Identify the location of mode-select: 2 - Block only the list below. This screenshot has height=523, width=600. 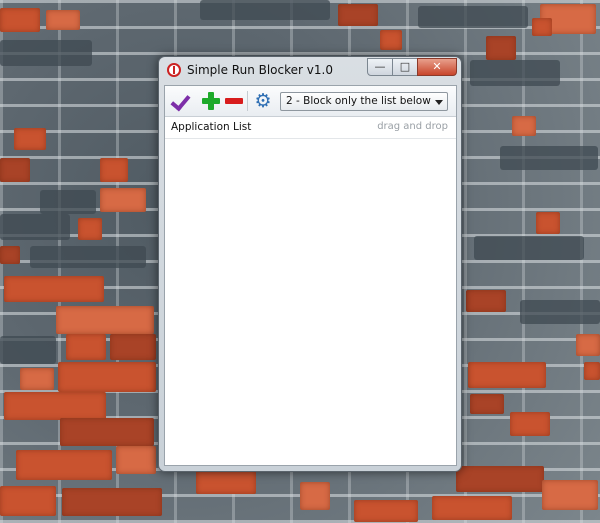
(364, 101).